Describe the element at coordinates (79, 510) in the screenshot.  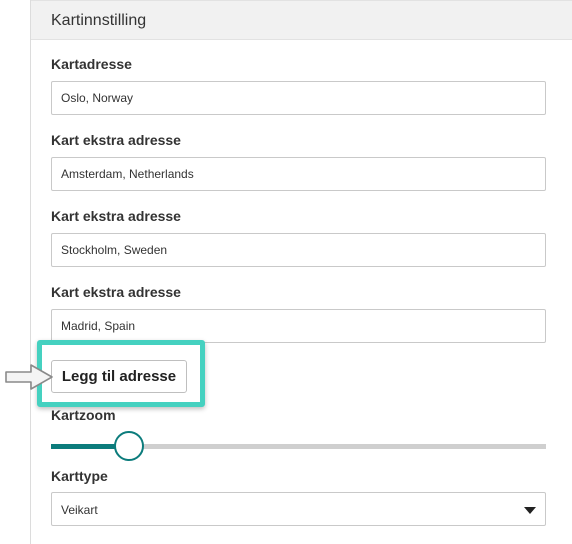
I see `map-type-selected-value: Veikart` at that location.